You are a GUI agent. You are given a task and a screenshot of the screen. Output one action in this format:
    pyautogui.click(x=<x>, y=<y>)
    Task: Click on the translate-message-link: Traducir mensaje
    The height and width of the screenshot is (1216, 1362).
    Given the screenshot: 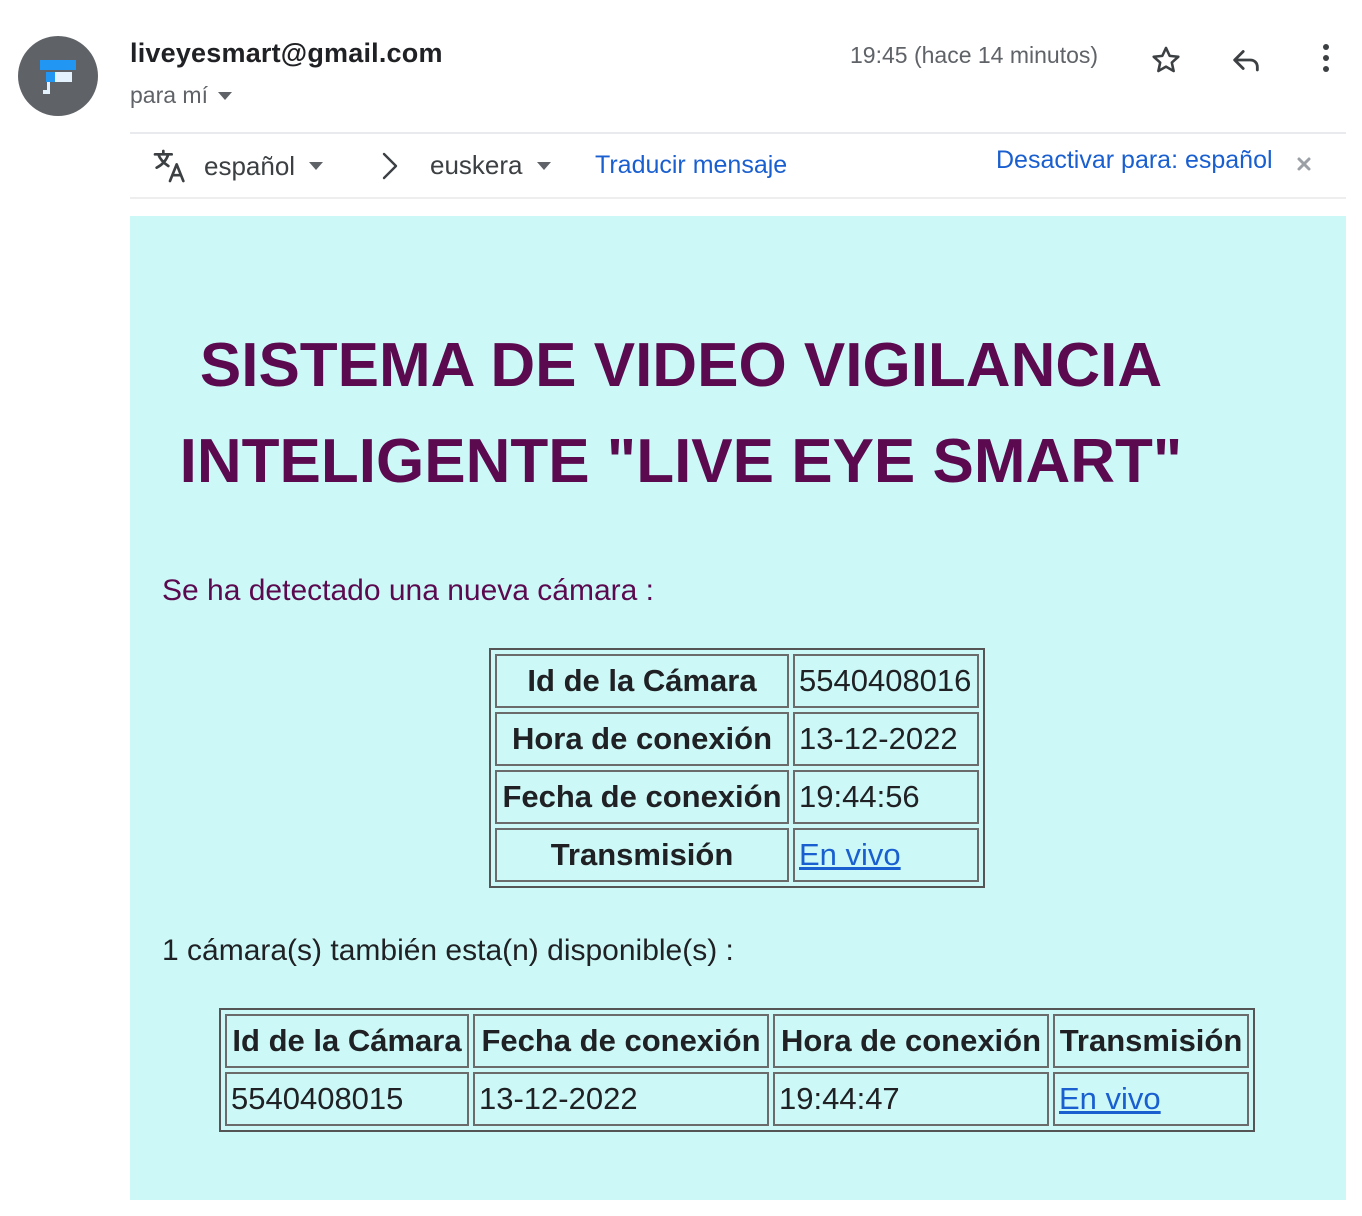 What is the action you would take?
    pyautogui.click(x=691, y=165)
    